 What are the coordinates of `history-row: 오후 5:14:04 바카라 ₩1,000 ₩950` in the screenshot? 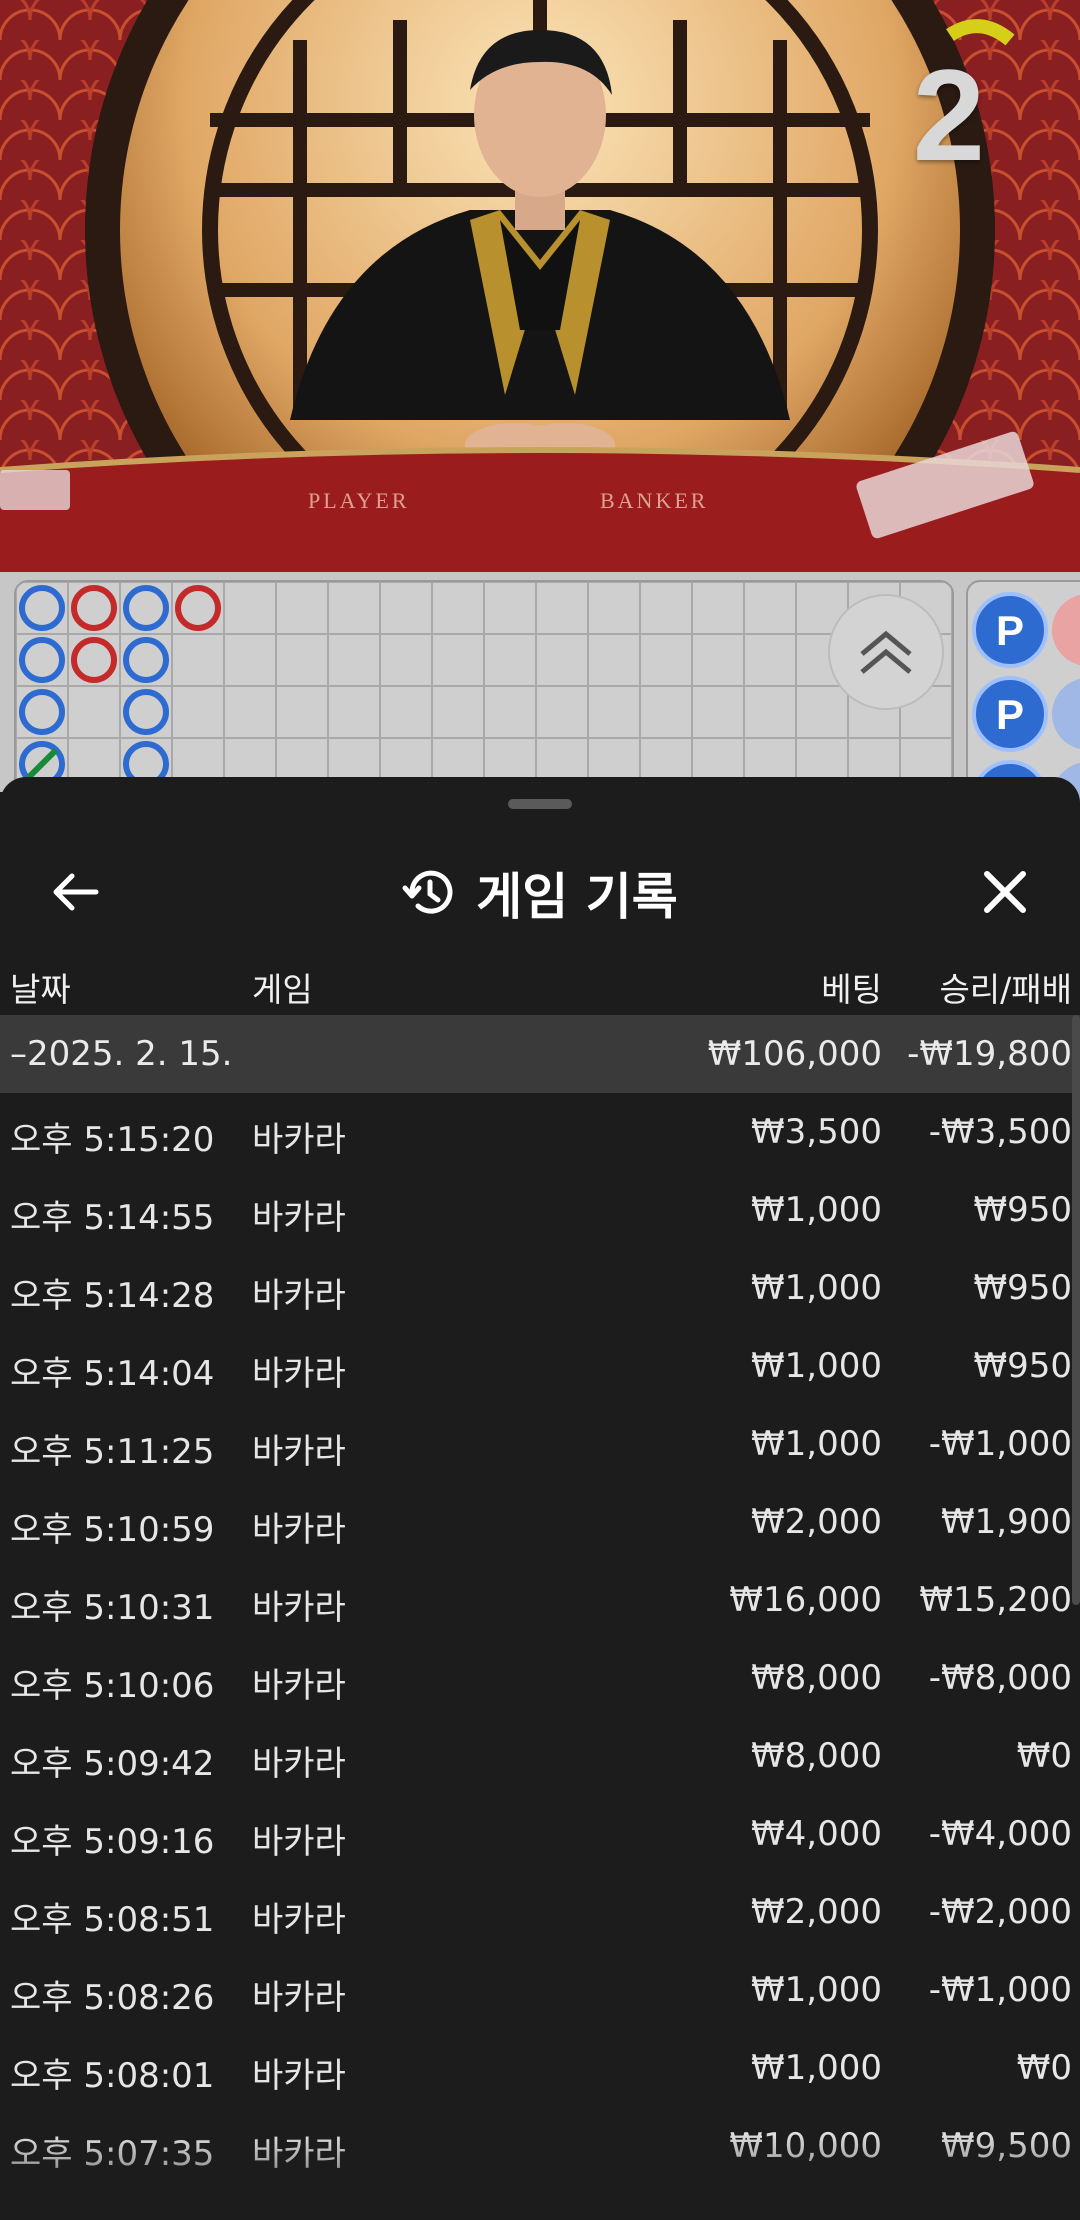 It's located at (540, 1366).